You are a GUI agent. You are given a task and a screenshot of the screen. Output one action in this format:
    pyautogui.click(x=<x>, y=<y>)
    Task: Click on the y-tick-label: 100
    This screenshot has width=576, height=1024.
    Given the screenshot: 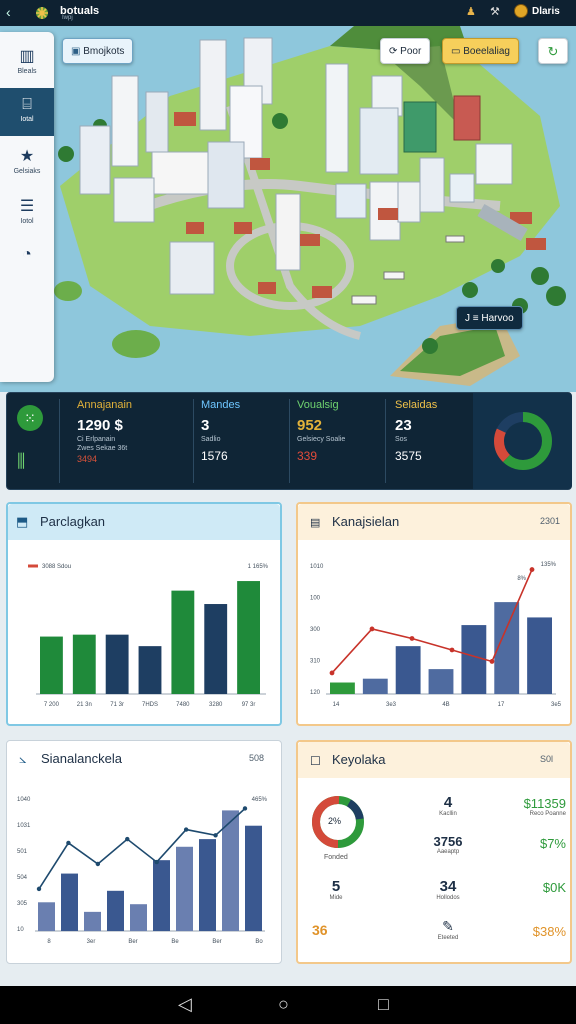 What is the action you would take?
    pyautogui.click(x=315, y=599)
    